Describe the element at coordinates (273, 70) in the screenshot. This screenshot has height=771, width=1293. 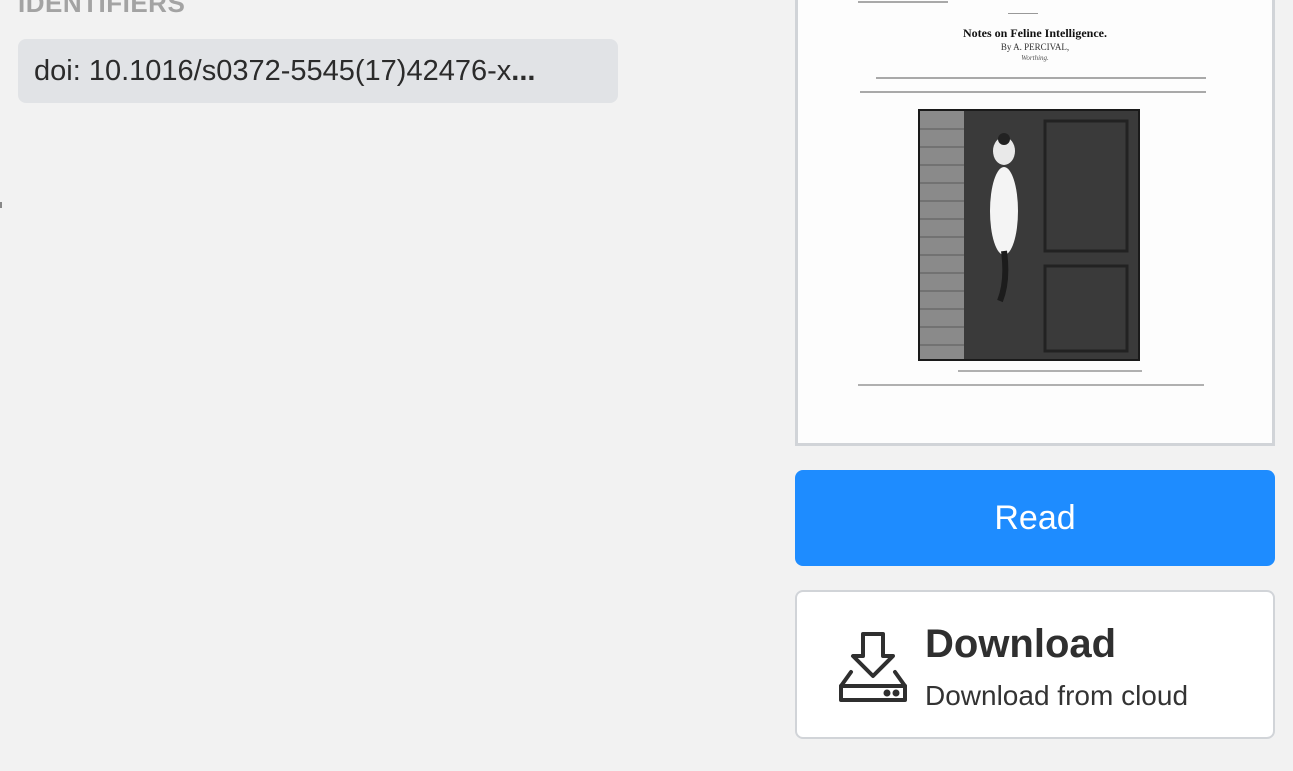
I see `doi-text: doi: 10.1016/s0372-5545(17)42476-x` at that location.